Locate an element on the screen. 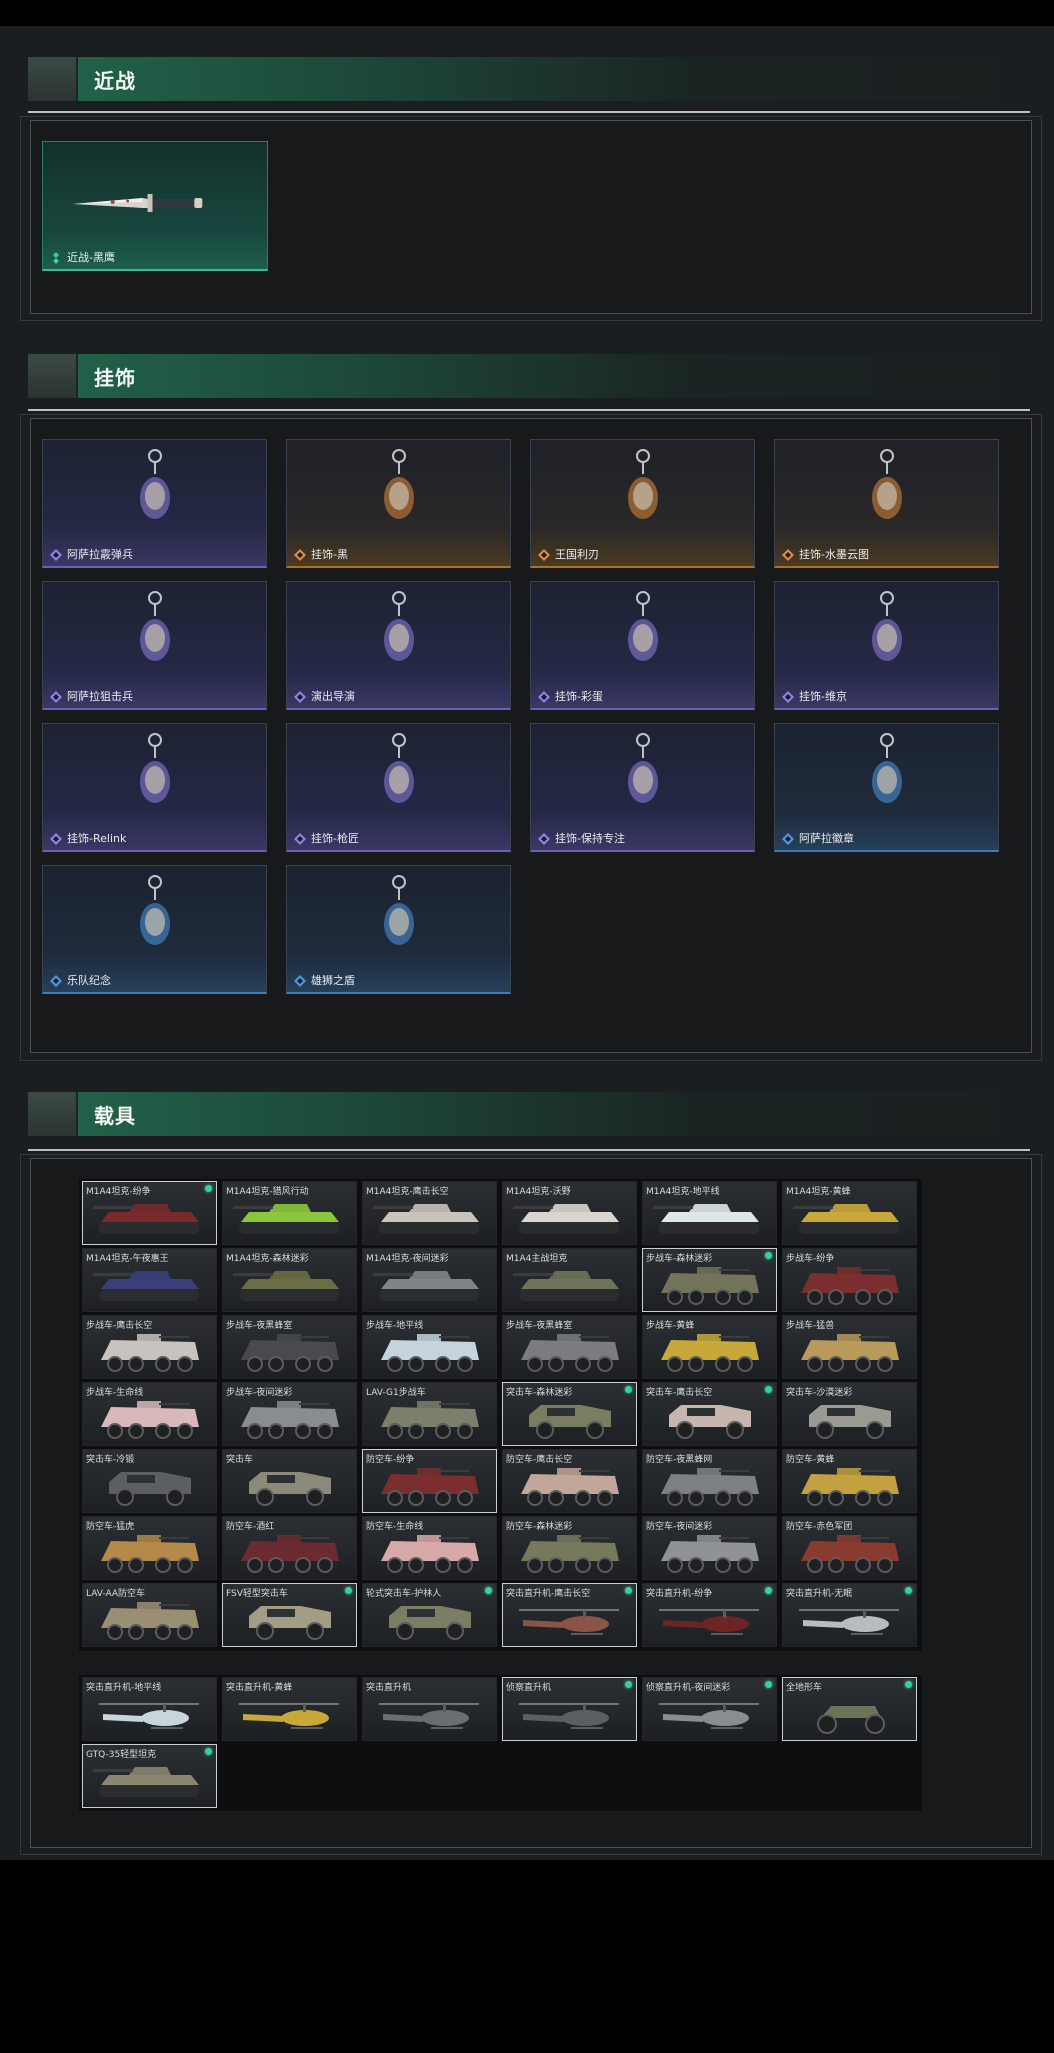 This screenshot has height=2053, width=1054. vehicle-cell: 突击直升机-纷争 is located at coordinates (709, 1615).